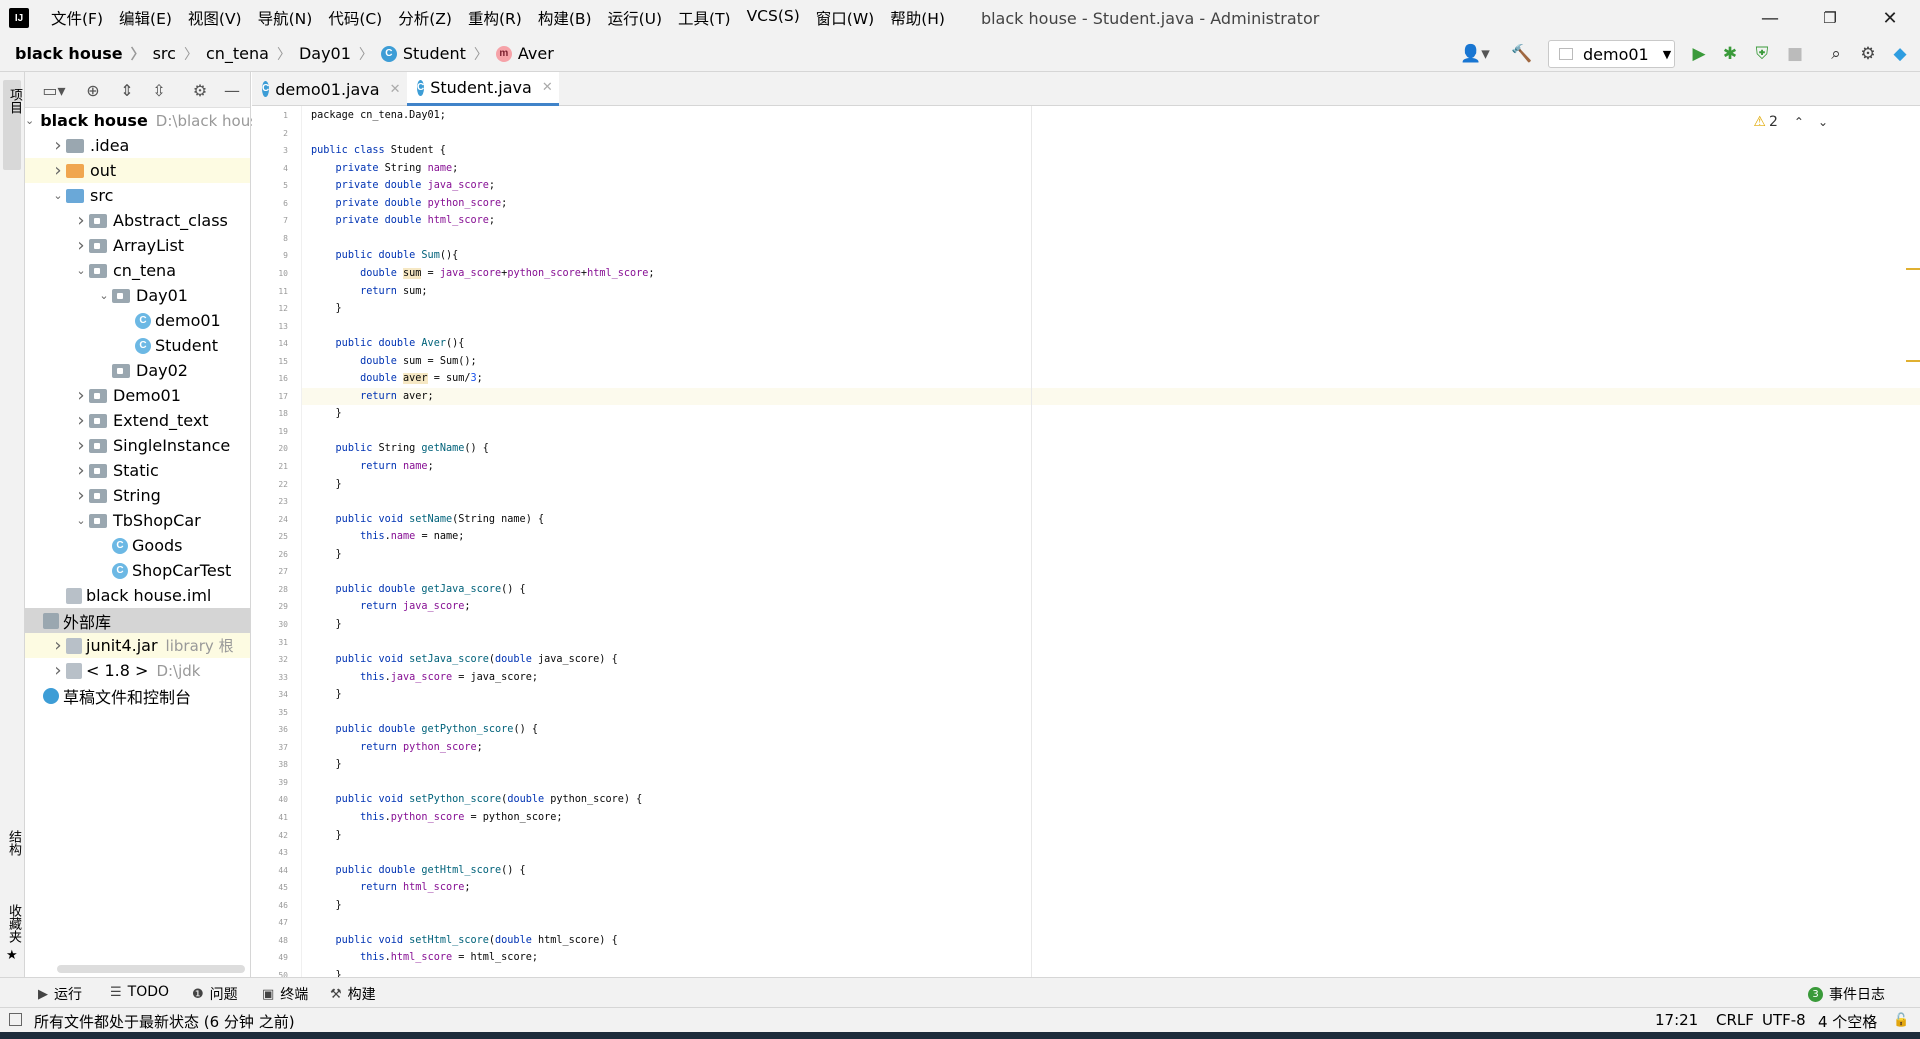 This screenshot has width=1920, height=1039. Describe the element at coordinates (1611, 54) in the screenshot. I see `run-configuration-select: demo01 ▼` at that location.